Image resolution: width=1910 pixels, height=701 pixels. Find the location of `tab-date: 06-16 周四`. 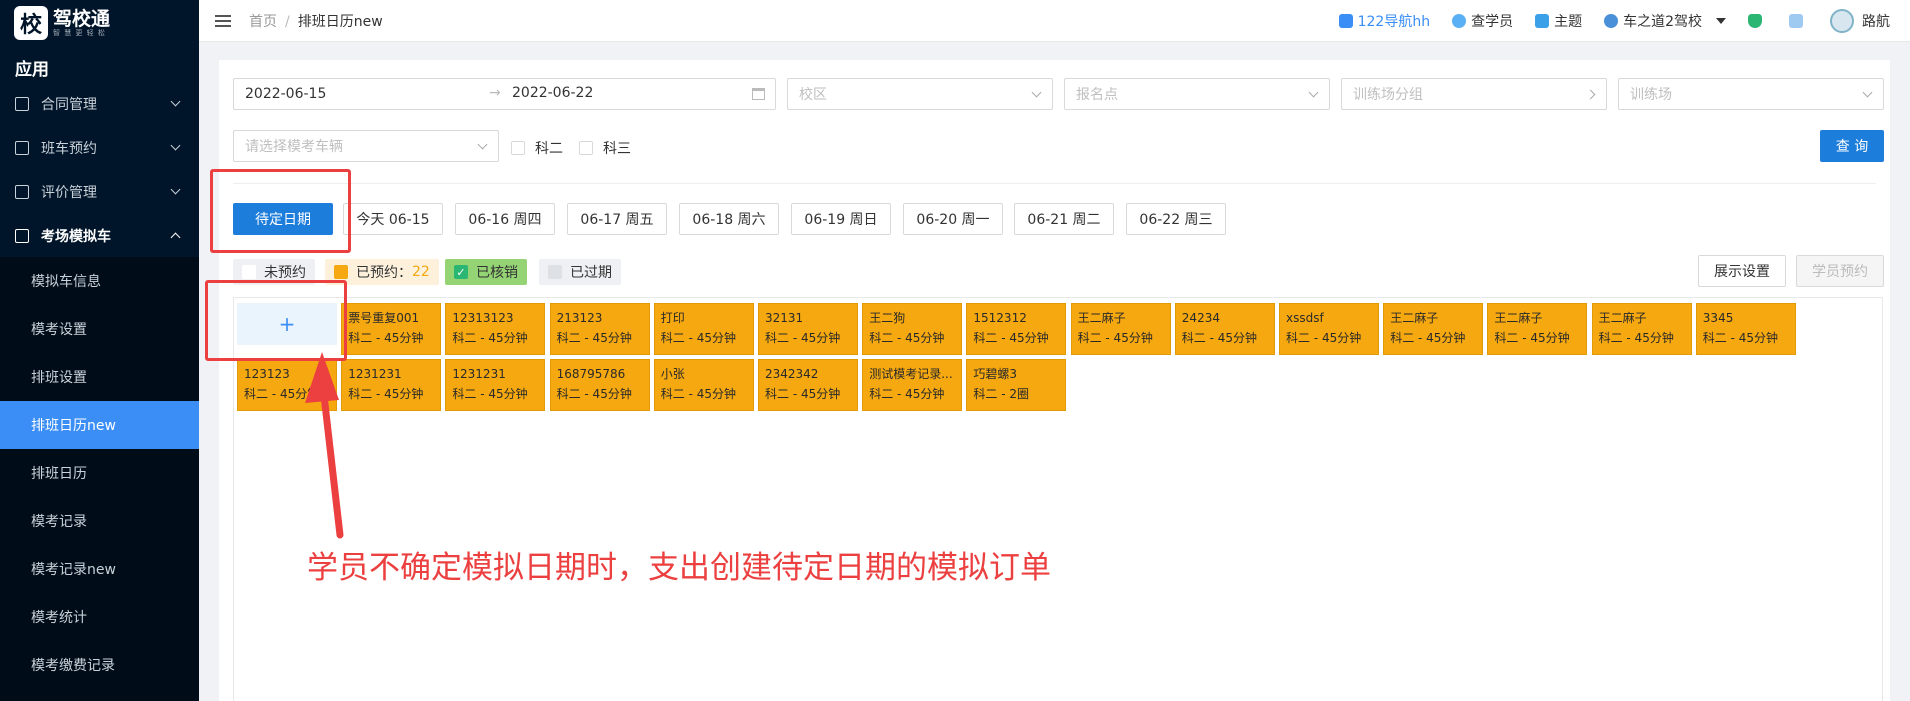

tab-date: 06-16 周四 is located at coordinates (505, 219).